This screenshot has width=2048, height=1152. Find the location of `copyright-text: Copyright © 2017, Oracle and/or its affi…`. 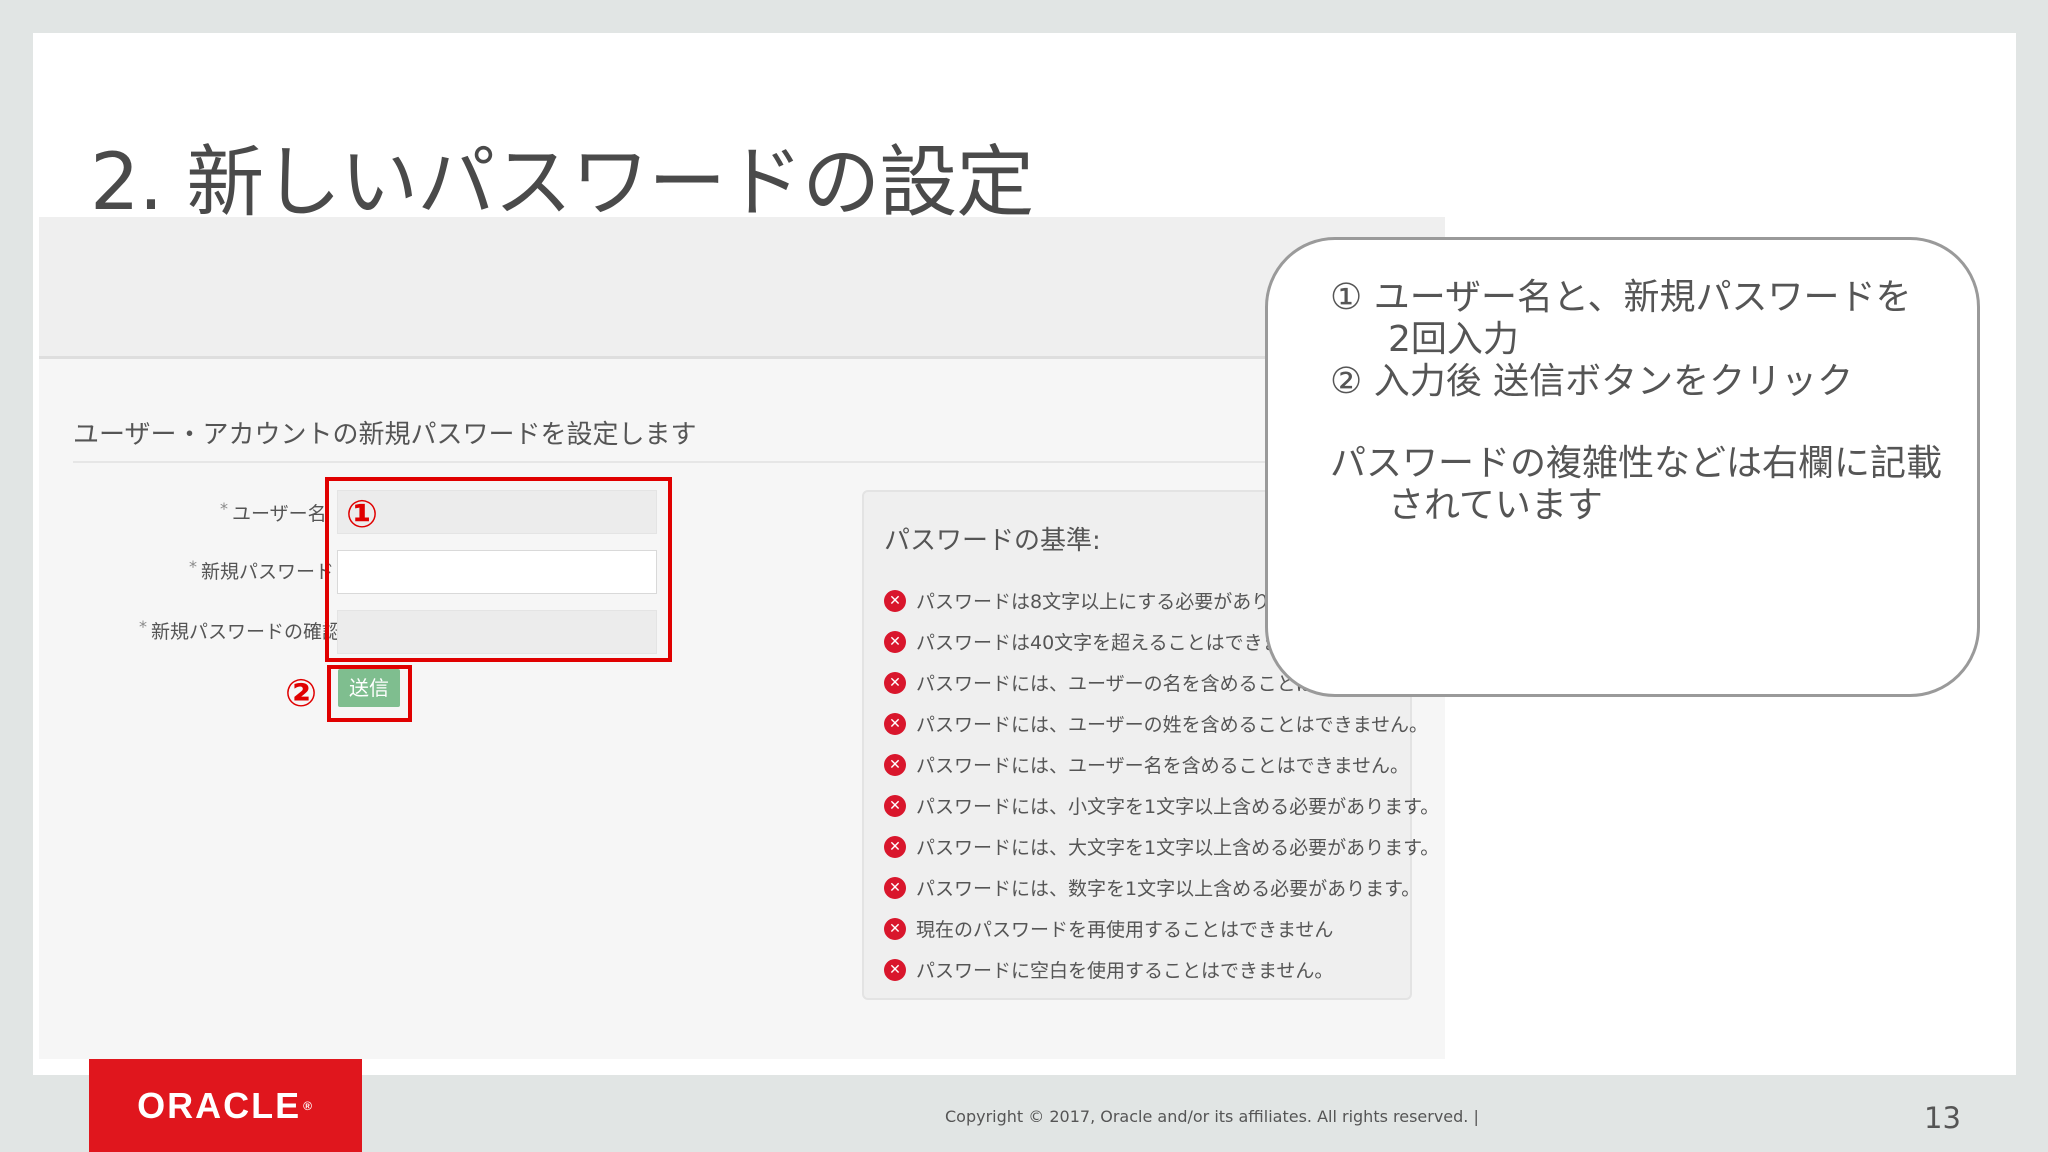

copyright-text: Copyright © 2017, Oracle and/or its affi… is located at coordinates (1212, 1116).